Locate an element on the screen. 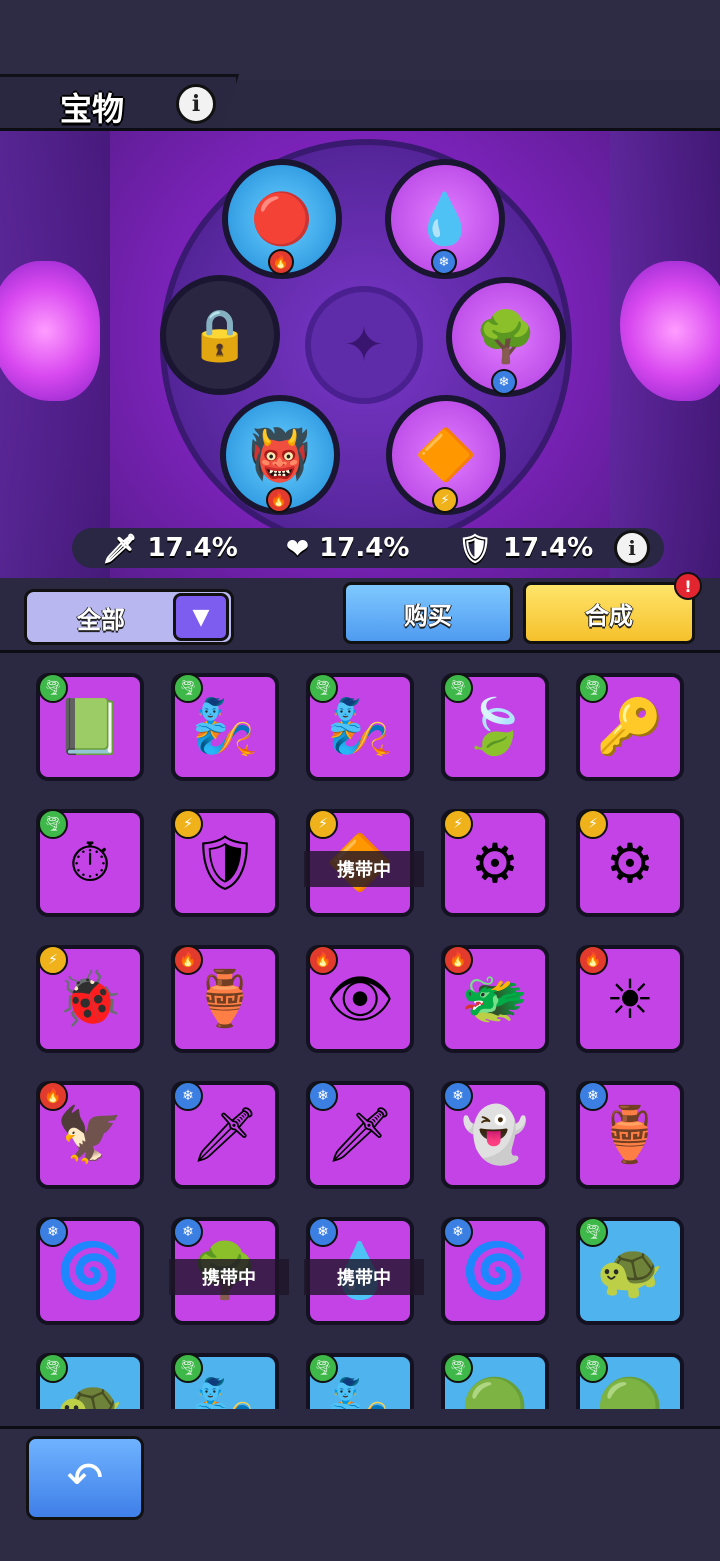 The width and height of the screenshot is (720, 1561). bolt-element-icon: ⚡ is located at coordinates (458, 824).